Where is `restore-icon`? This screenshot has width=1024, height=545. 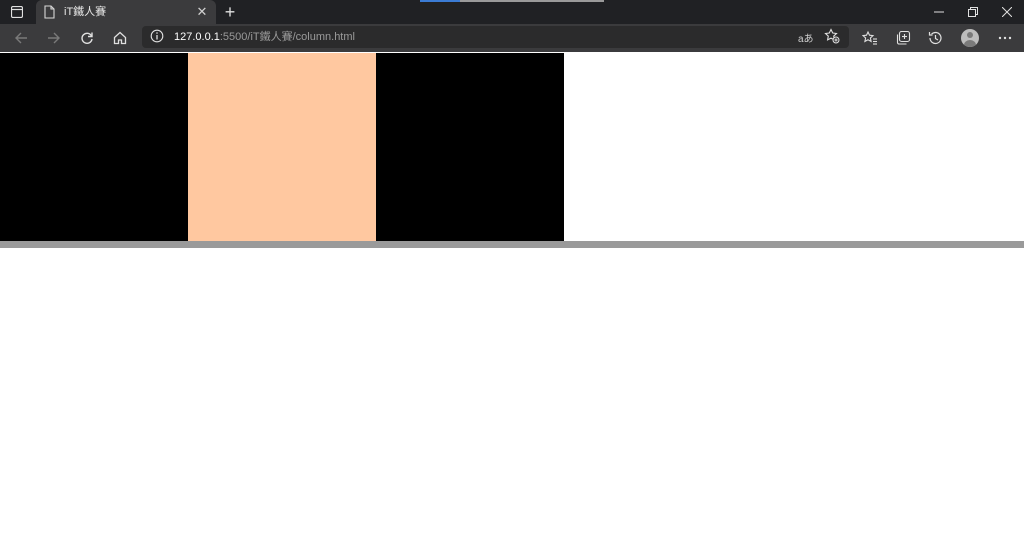 restore-icon is located at coordinates (973, 12).